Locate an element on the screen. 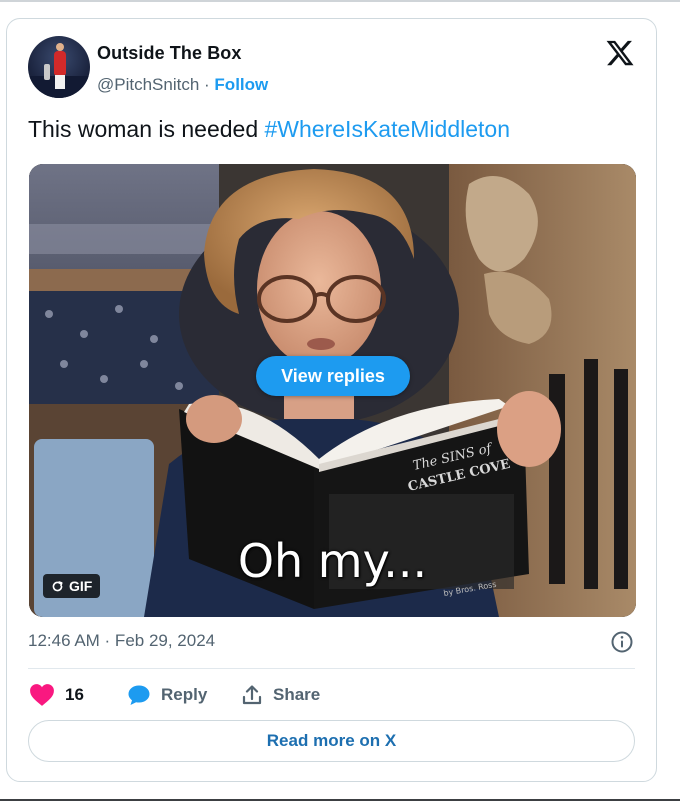 This screenshot has width=680, height=801. read-more-button: Read more on X is located at coordinates (331, 741).